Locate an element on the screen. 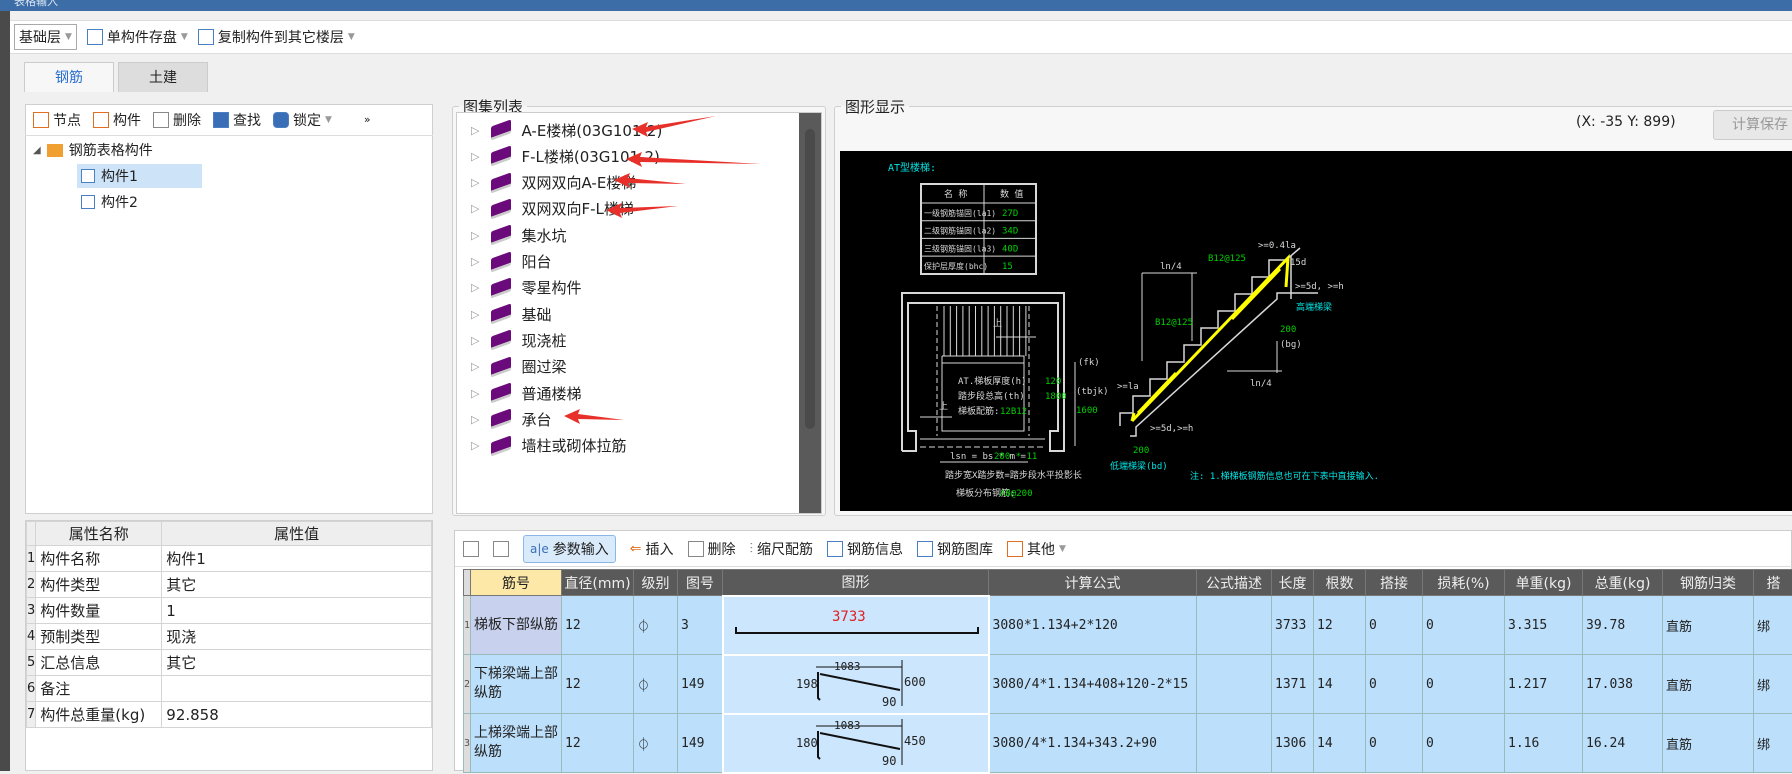 The height and width of the screenshot is (774, 1792). unit-weight-cell: 1.217 is located at coordinates (1544, 684).